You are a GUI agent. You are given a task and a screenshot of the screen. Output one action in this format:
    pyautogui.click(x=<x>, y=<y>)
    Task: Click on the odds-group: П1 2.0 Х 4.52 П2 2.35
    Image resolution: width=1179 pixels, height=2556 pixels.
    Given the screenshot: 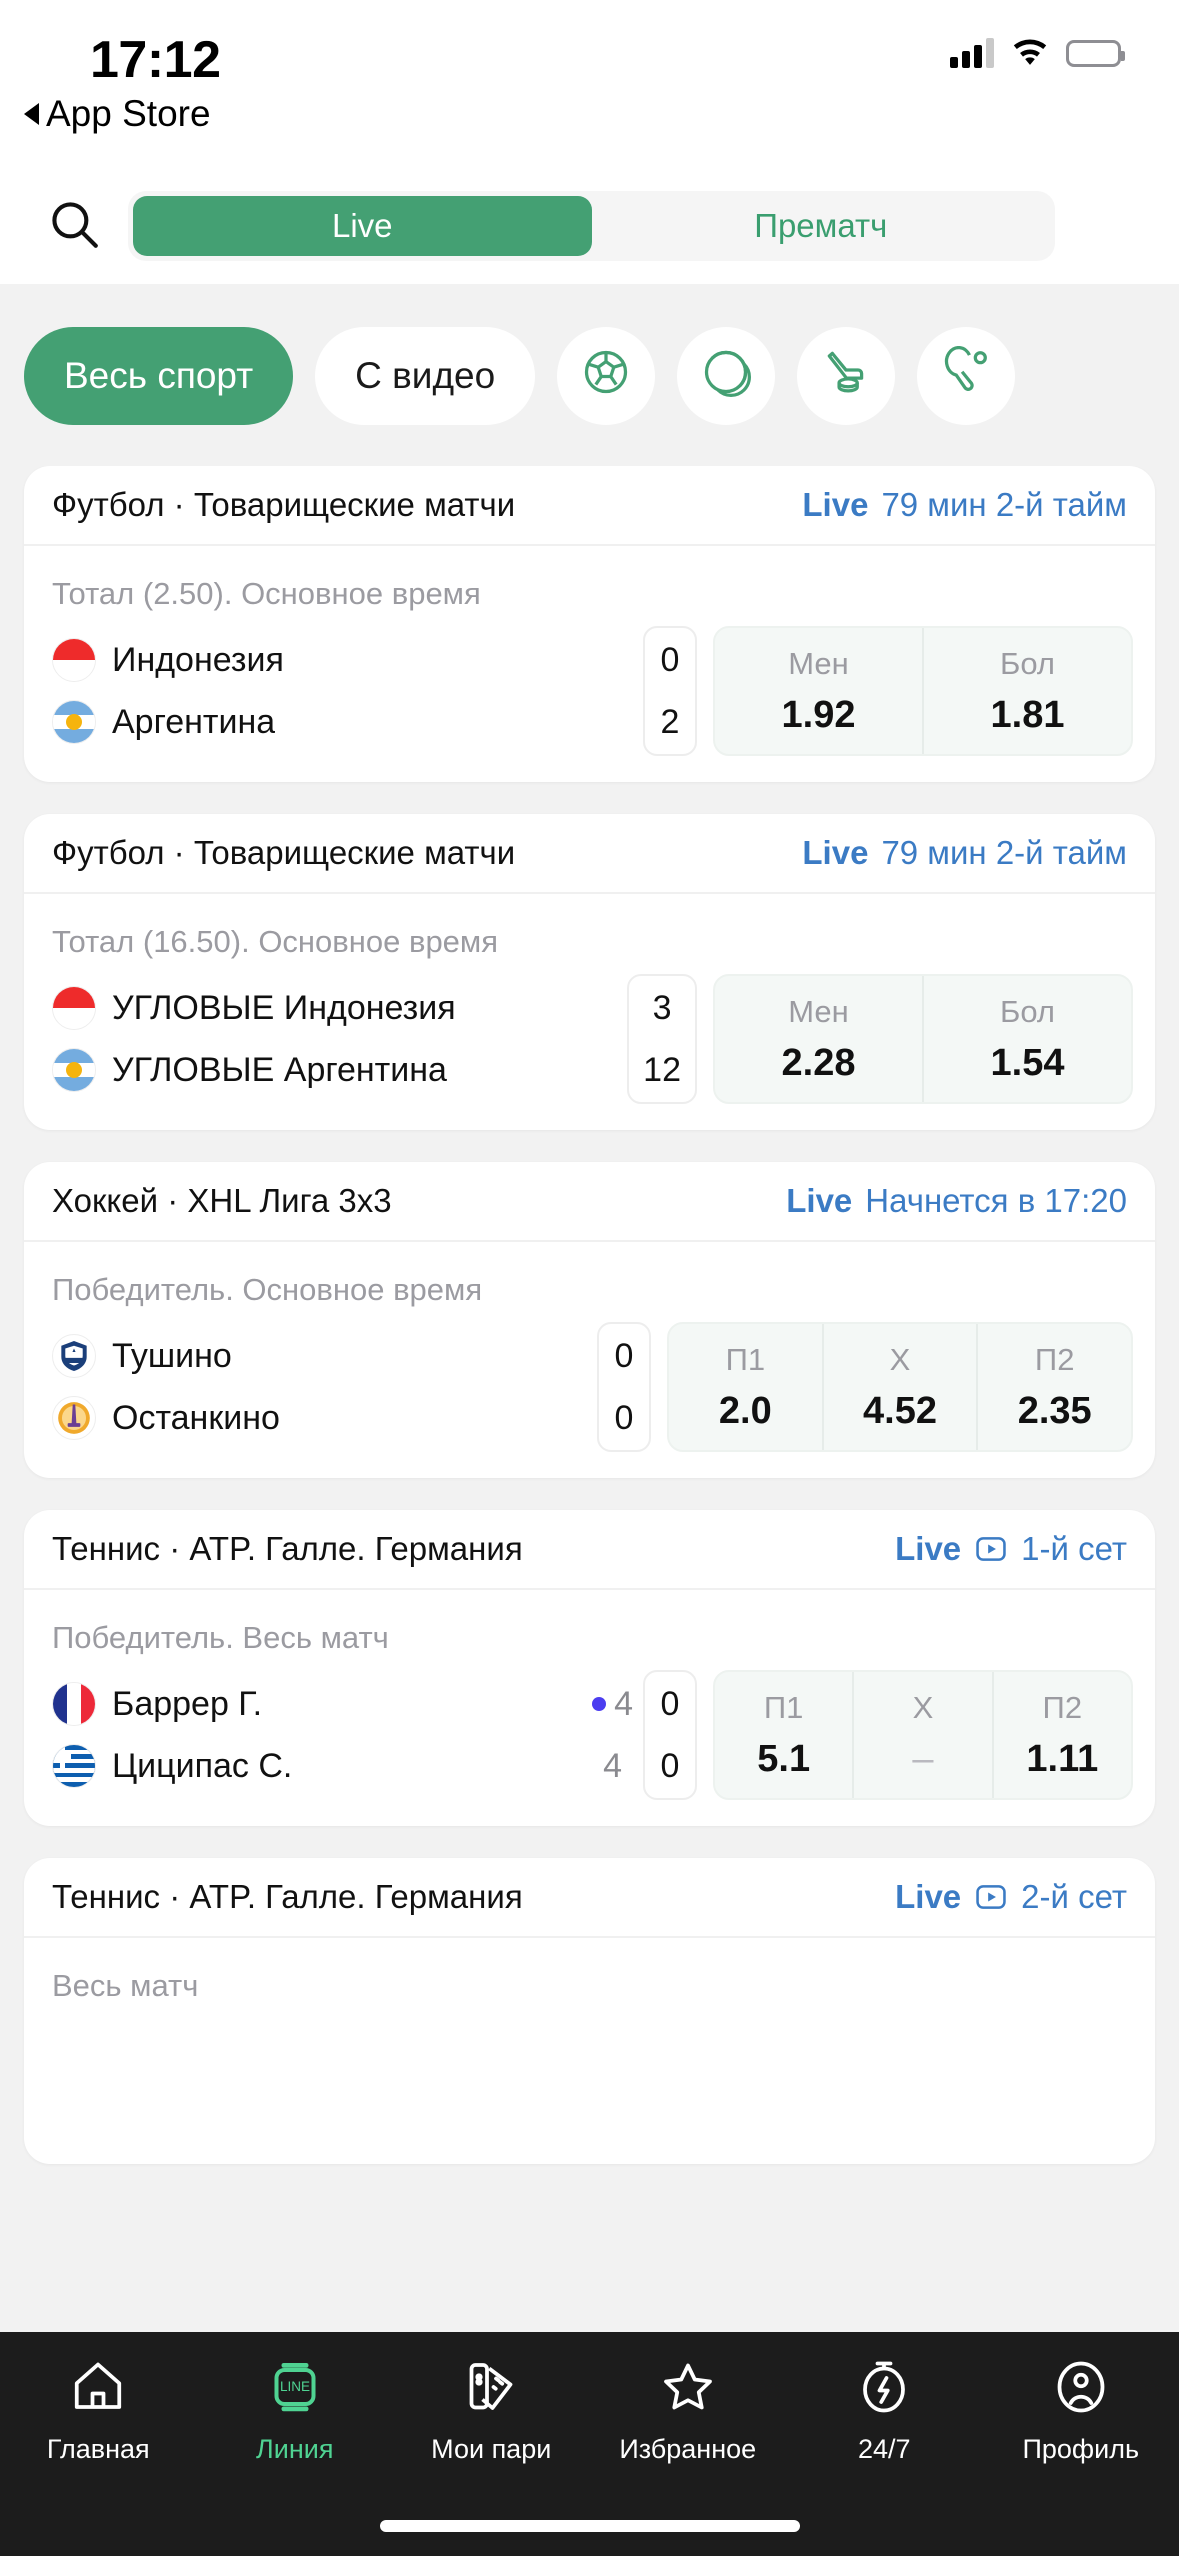 What is the action you would take?
    pyautogui.click(x=900, y=1387)
    